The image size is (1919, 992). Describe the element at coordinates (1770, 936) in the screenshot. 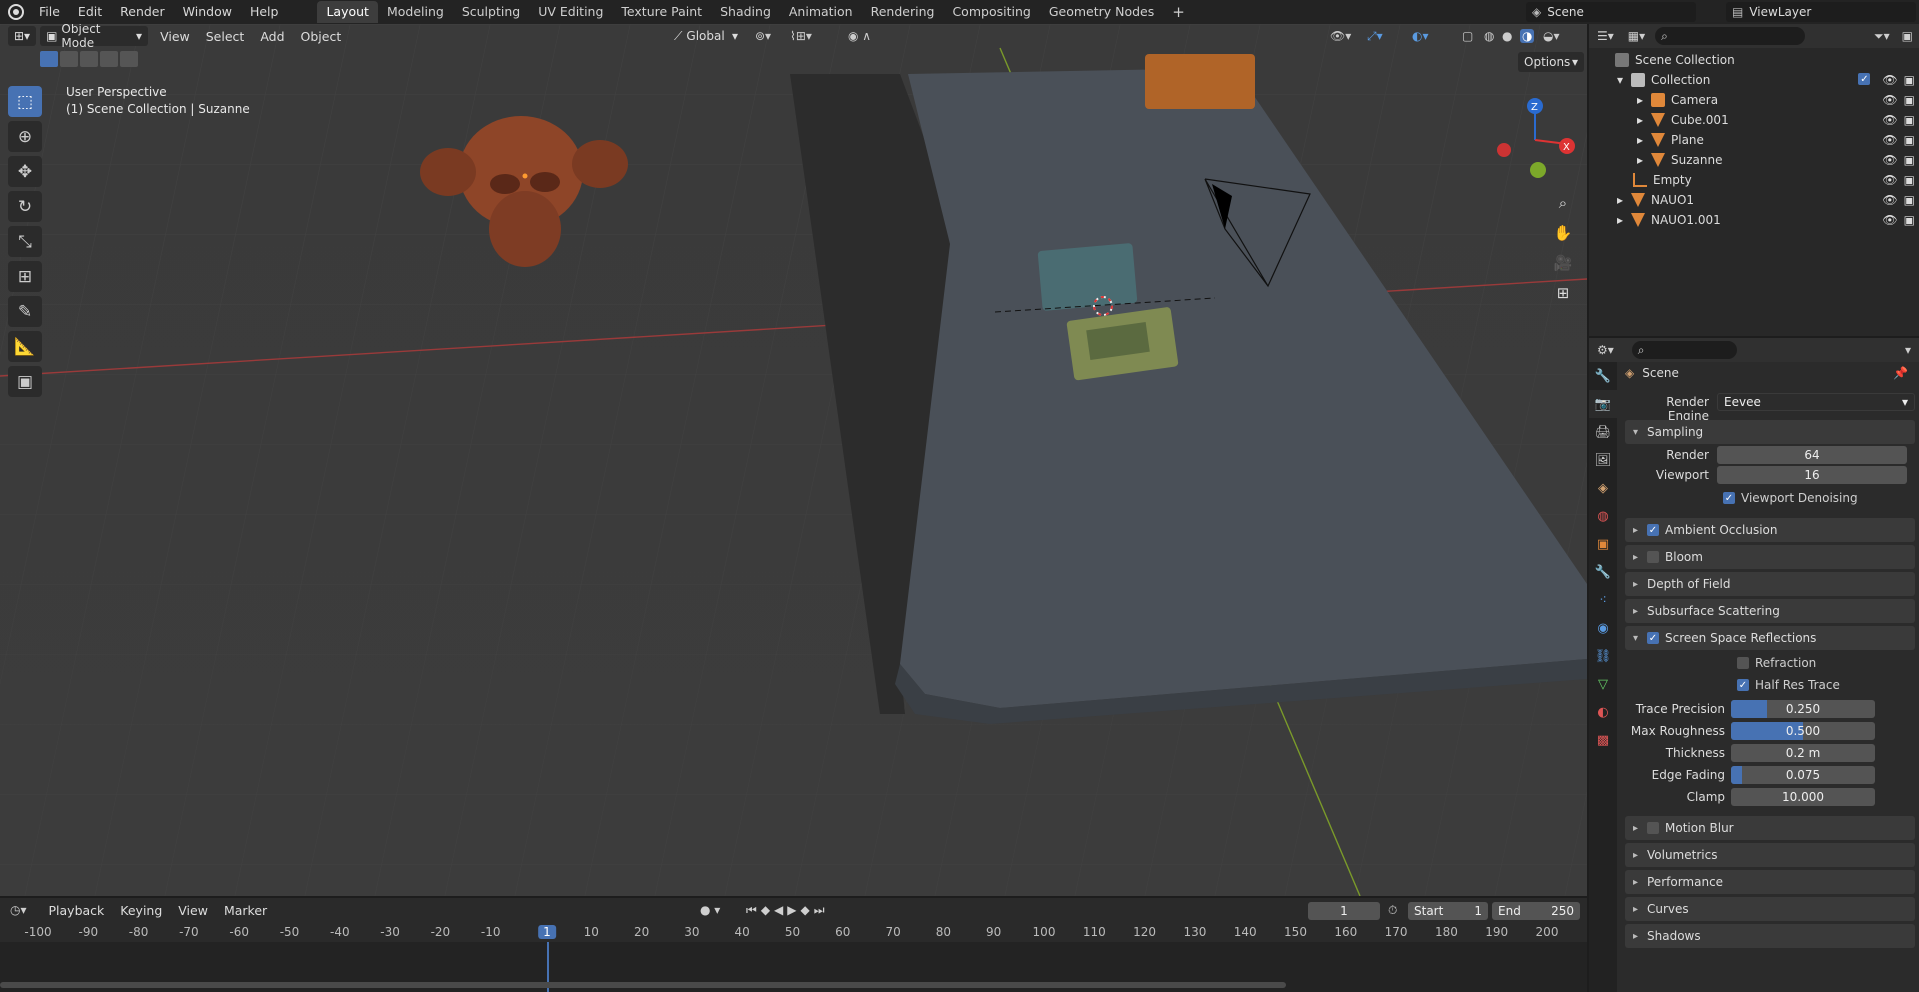

I see `panel-shadows: ▸ Shadows` at that location.